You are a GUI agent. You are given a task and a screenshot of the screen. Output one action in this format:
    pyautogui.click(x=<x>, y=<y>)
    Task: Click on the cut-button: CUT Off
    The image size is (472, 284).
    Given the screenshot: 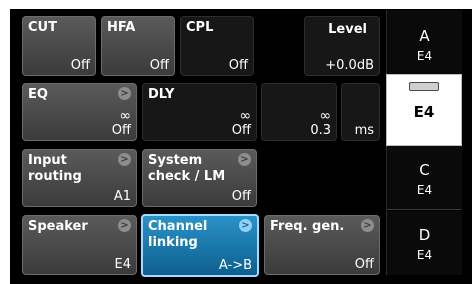 What is the action you would take?
    pyautogui.click(x=59, y=46)
    